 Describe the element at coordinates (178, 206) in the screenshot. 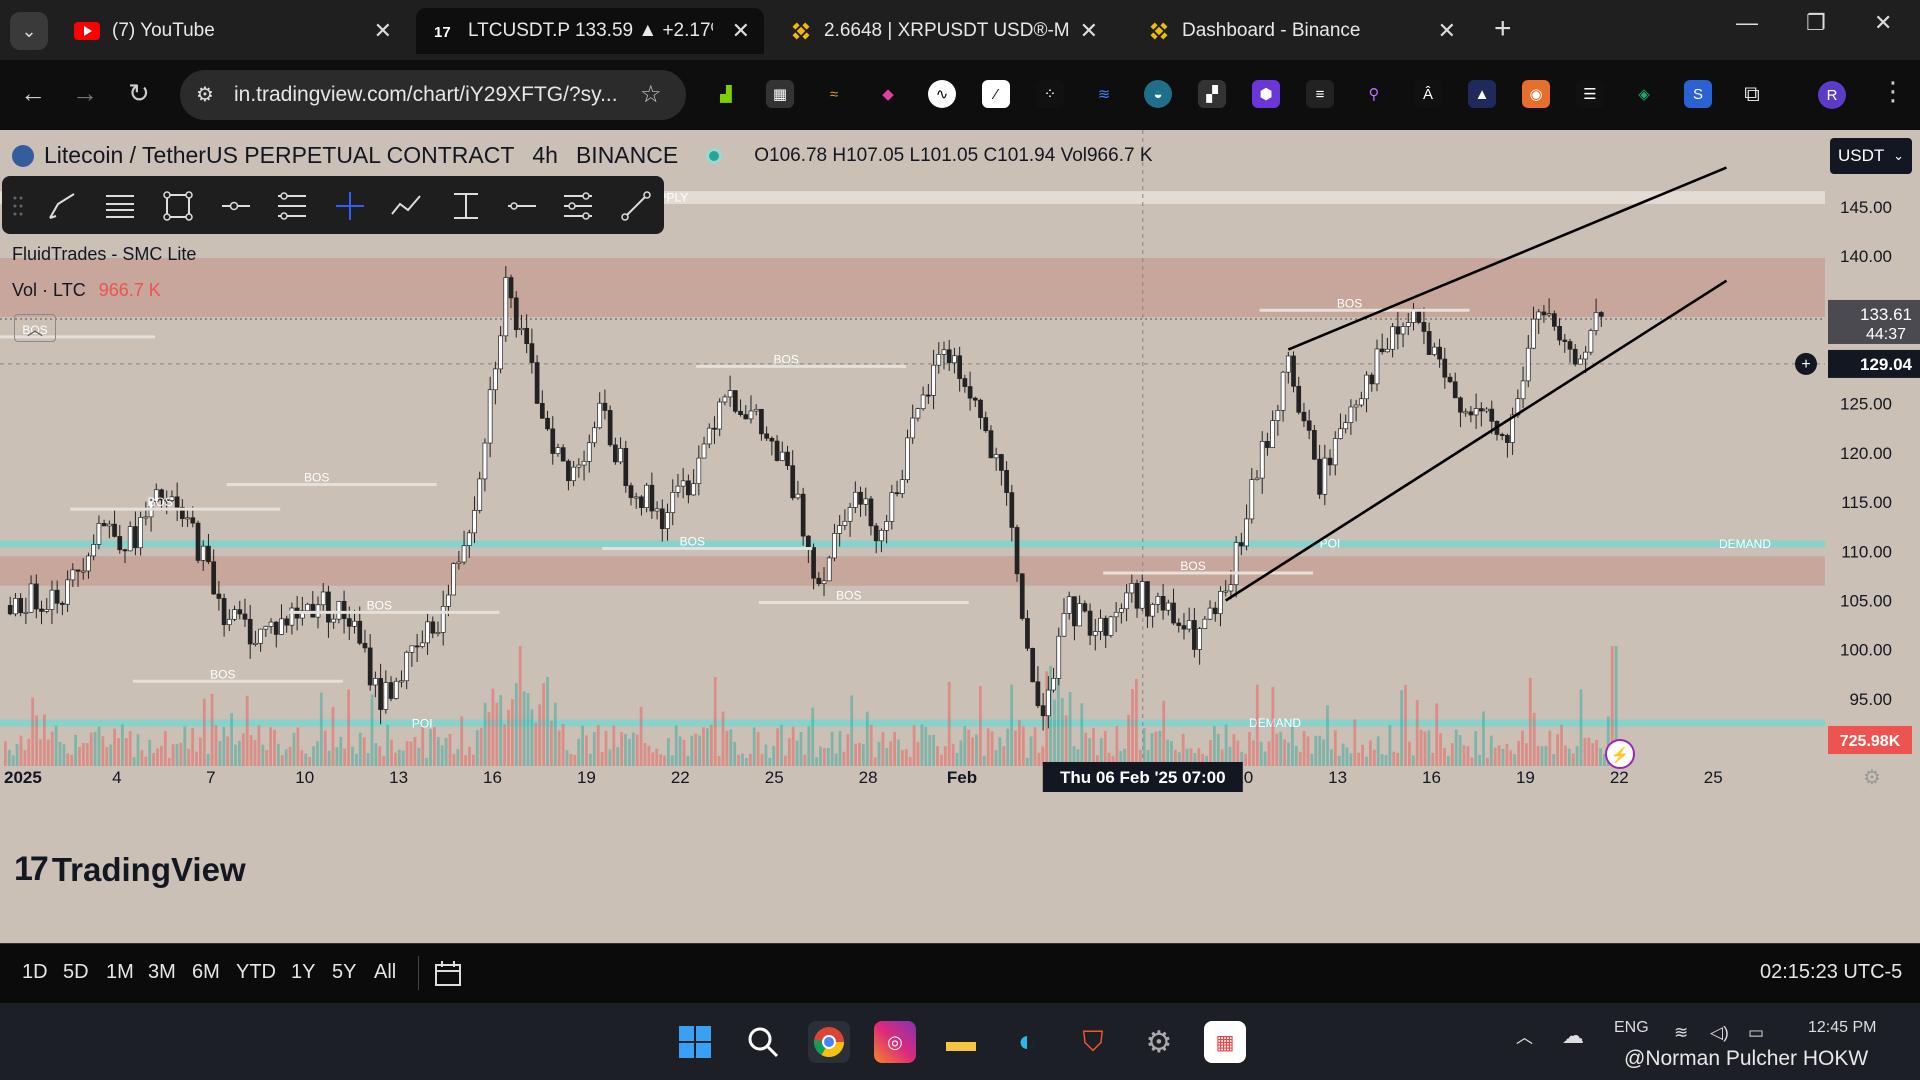

I see `rectangle-tool-icon` at that location.